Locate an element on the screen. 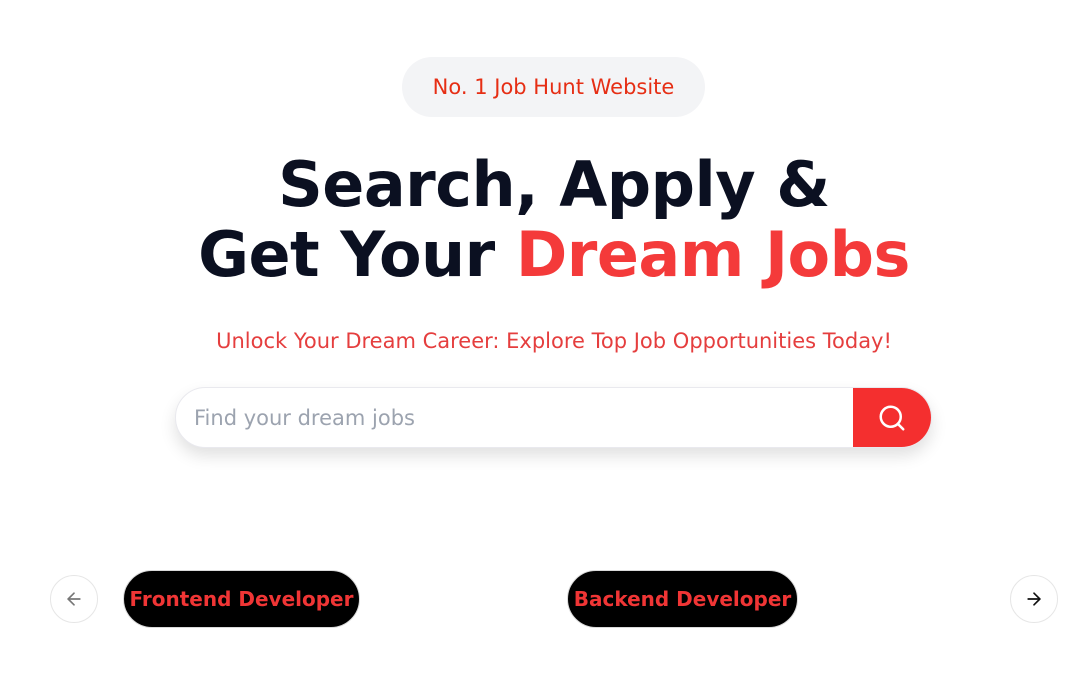 This screenshot has height=697, width=1072. job-search-bar is located at coordinates (553, 417).